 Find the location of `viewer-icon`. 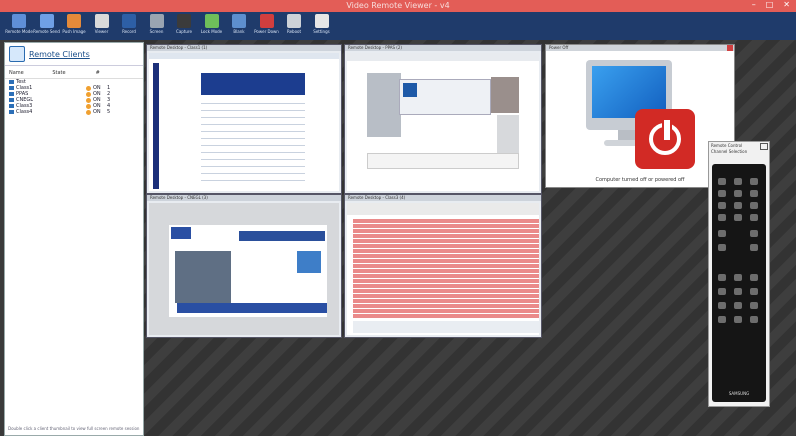

viewer-icon is located at coordinates (101, 21).